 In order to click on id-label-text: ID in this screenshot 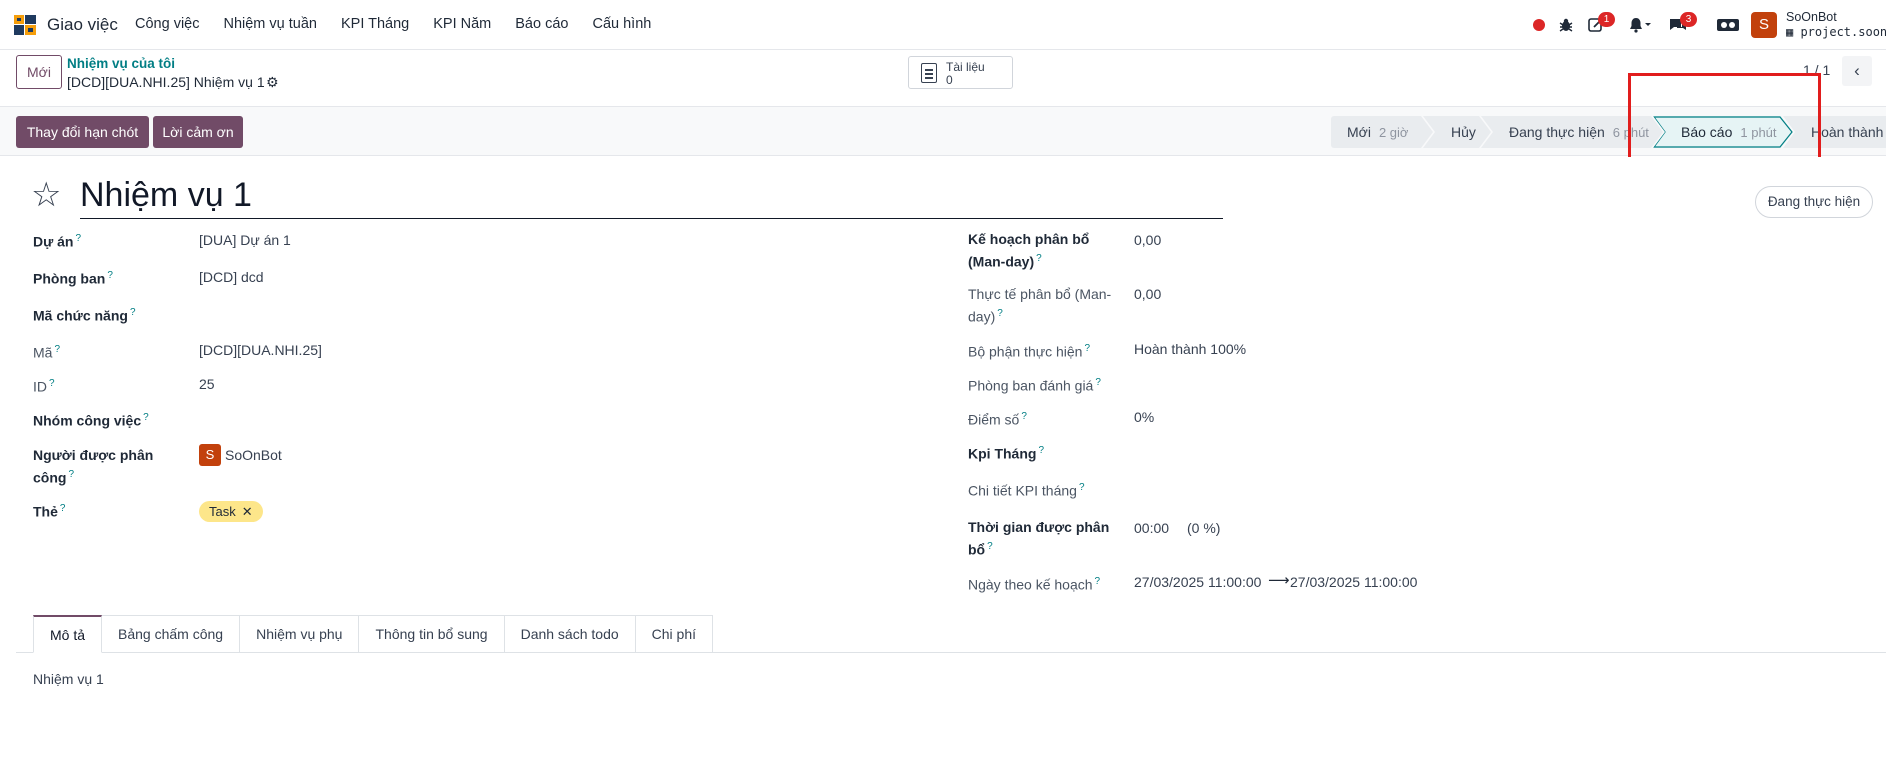, I will do `click(40, 386)`.